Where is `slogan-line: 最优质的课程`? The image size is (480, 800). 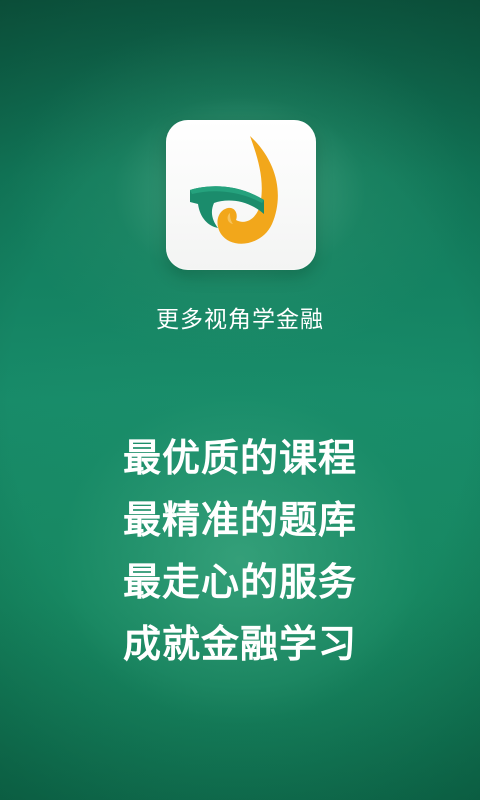 slogan-line: 最优质的课程 is located at coordinates (239, 458).